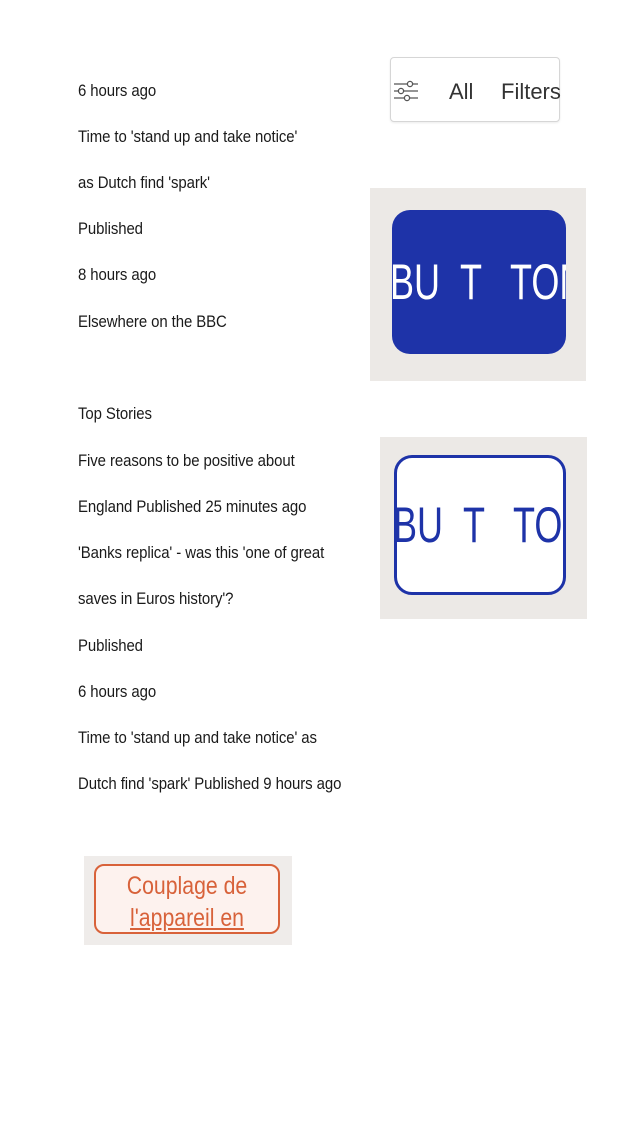  What do you see at coordinates (201, 553) in the screenshot?
I see `headline-link: 'Banks replica' - was this 'one of great` at bounding box center [201, 553].